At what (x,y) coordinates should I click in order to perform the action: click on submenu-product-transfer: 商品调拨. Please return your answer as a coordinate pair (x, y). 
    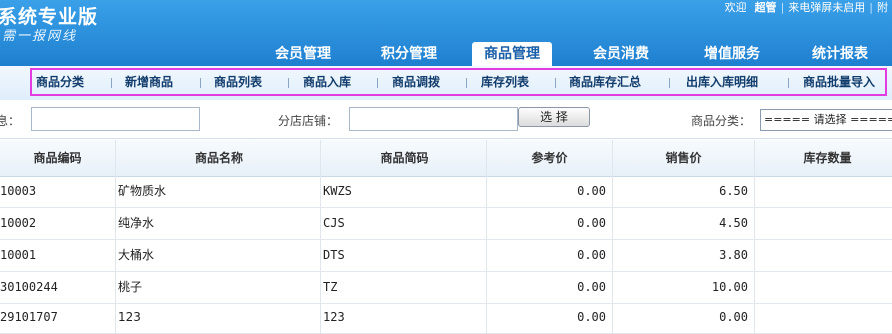
    Looking at the image, I should click on (416, 82).